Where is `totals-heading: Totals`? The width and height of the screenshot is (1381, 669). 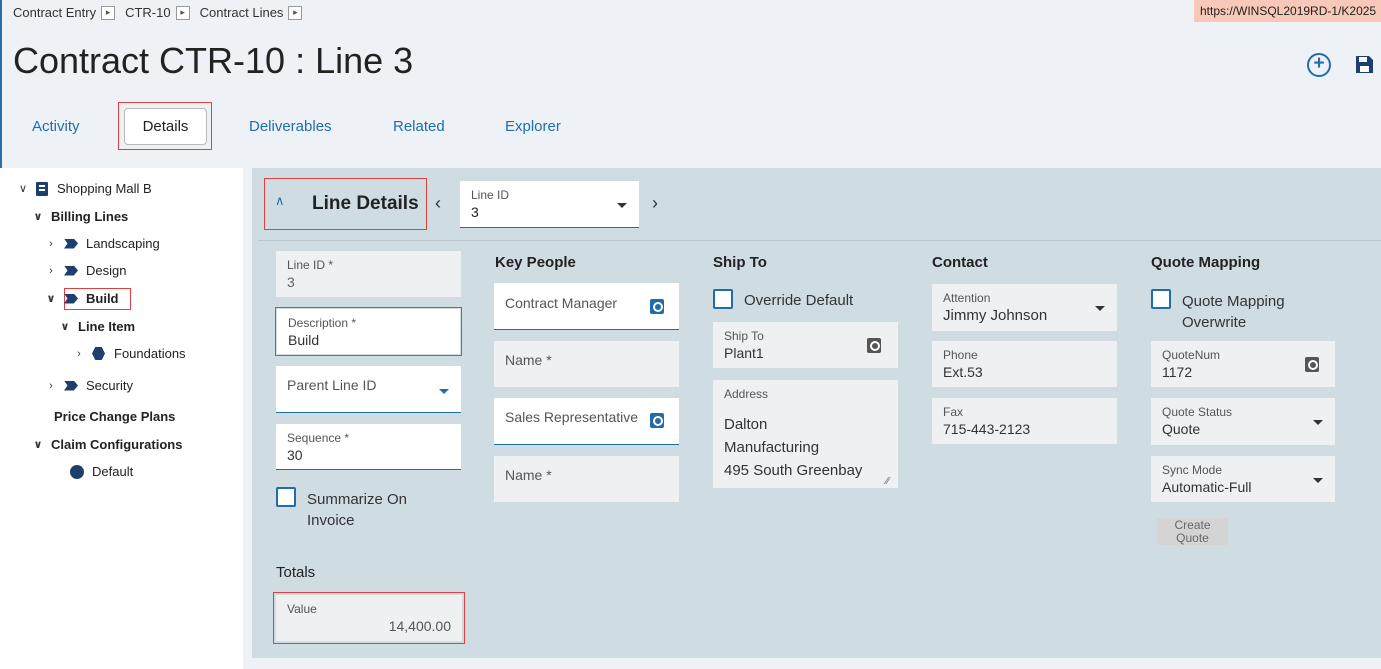 totals-heading: Totals is located at coordinates (296, 572).